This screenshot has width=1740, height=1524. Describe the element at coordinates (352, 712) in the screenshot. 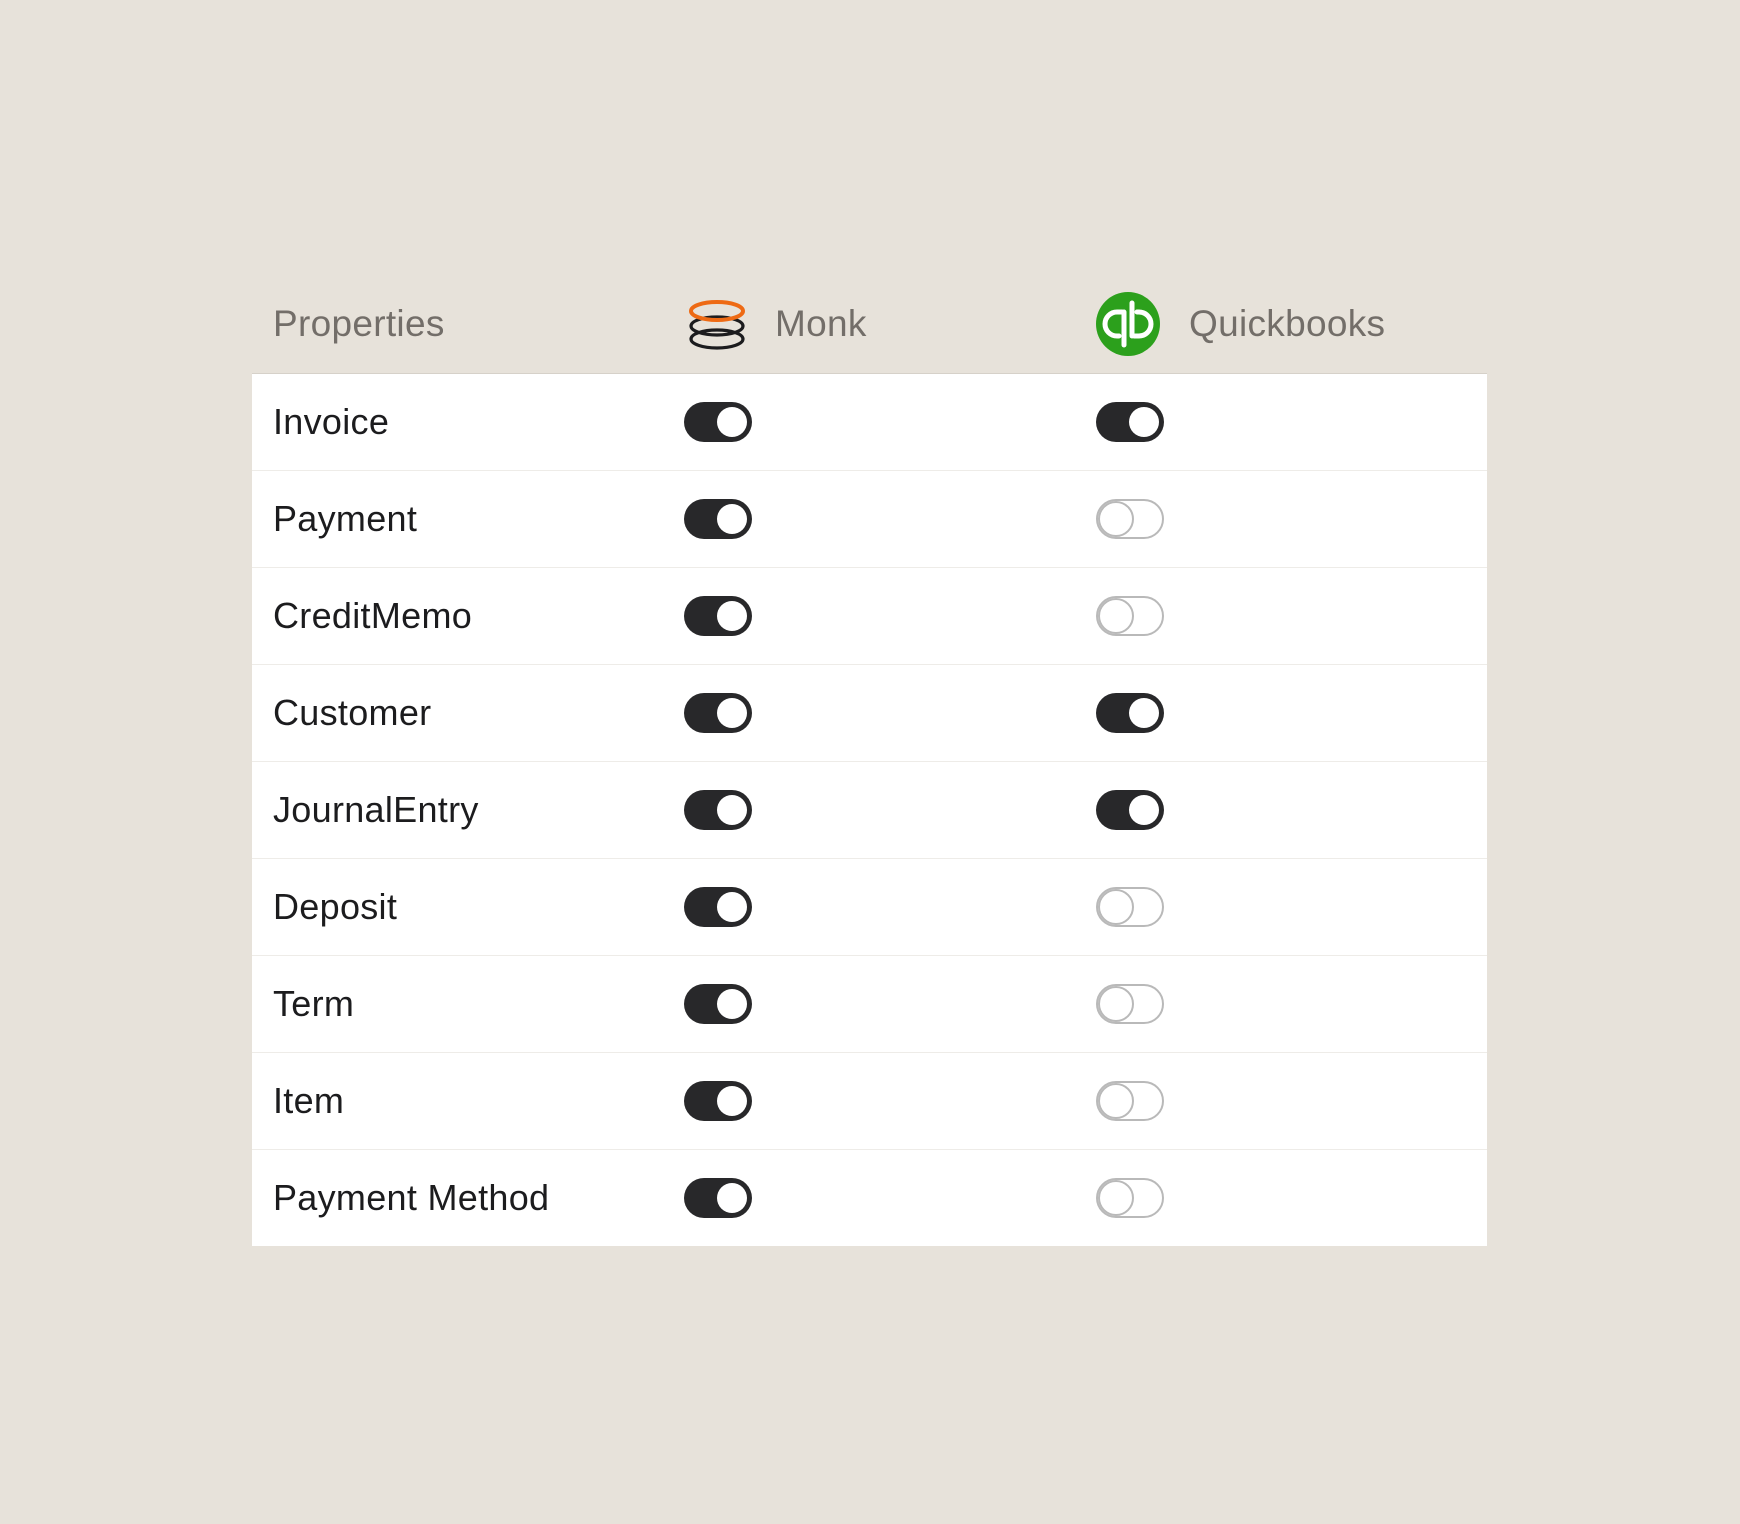

I see `property-label: Customer` at that location.